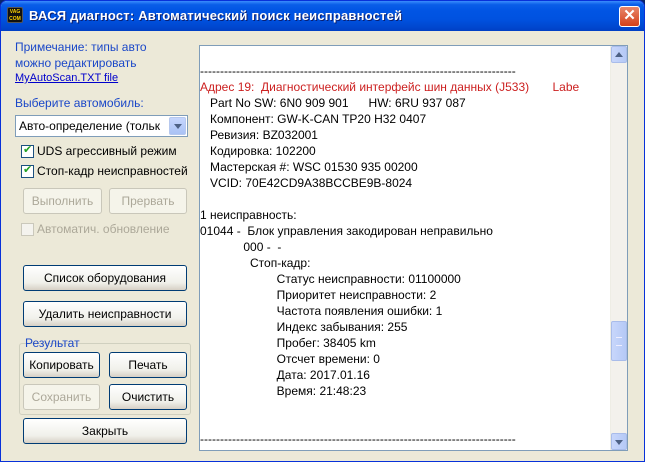 Image resolution: width=645 pixels, height=462 pixels. What do you see at coordinates (27, 229) in the screenshot?
I see `checkbox-unchecked-icon` at bounding box center [27, 229].